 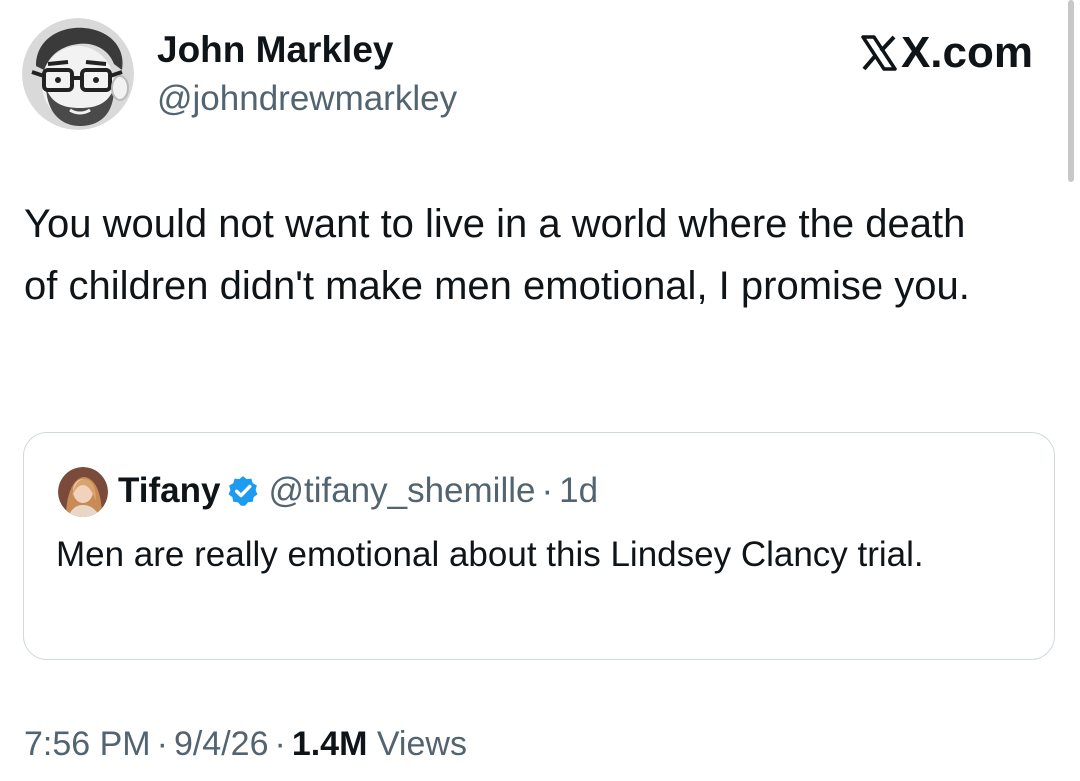 I want to click on scrollbar, so click(x=1071, y=91).